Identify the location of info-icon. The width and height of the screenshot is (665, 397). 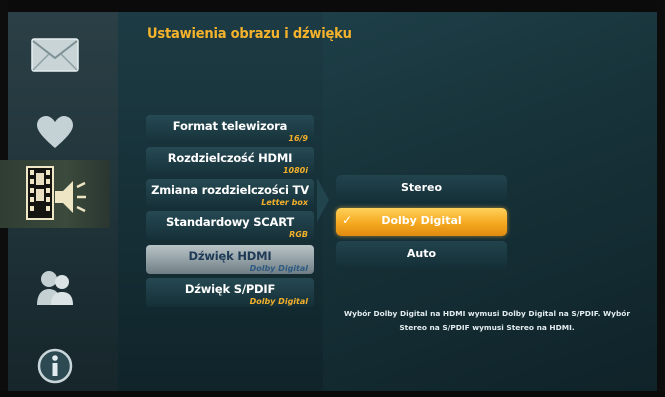
(55, 366).